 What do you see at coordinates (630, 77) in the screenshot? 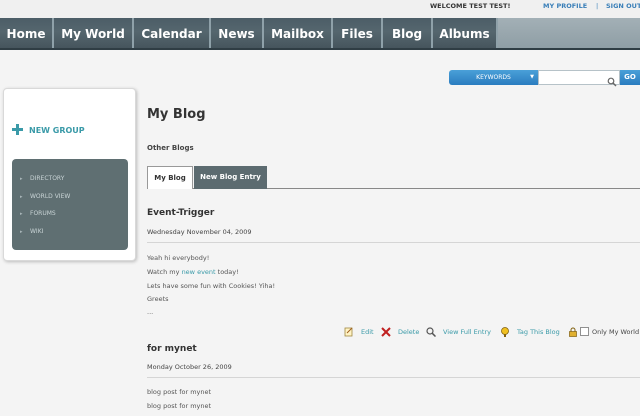
I see `go-button: GO` at bounding box center [630, 77].